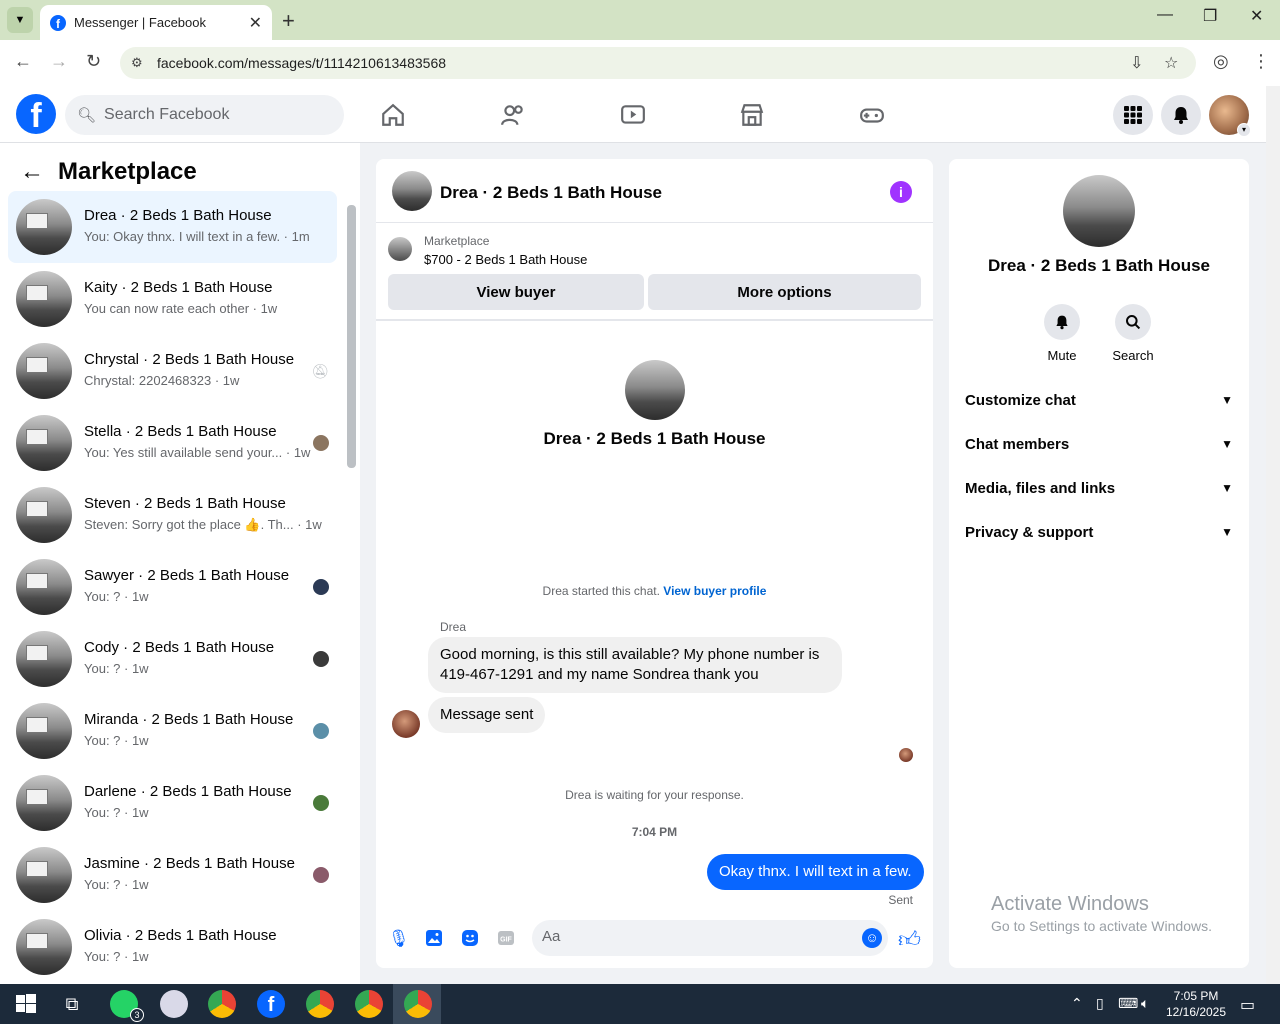 This screenshot has height=1024, width=1280. What do you see at coordinates (1171, 63) in the screenshot?
I see `bookmark-star-icon: ☆` at bounding box center [1171, 63].